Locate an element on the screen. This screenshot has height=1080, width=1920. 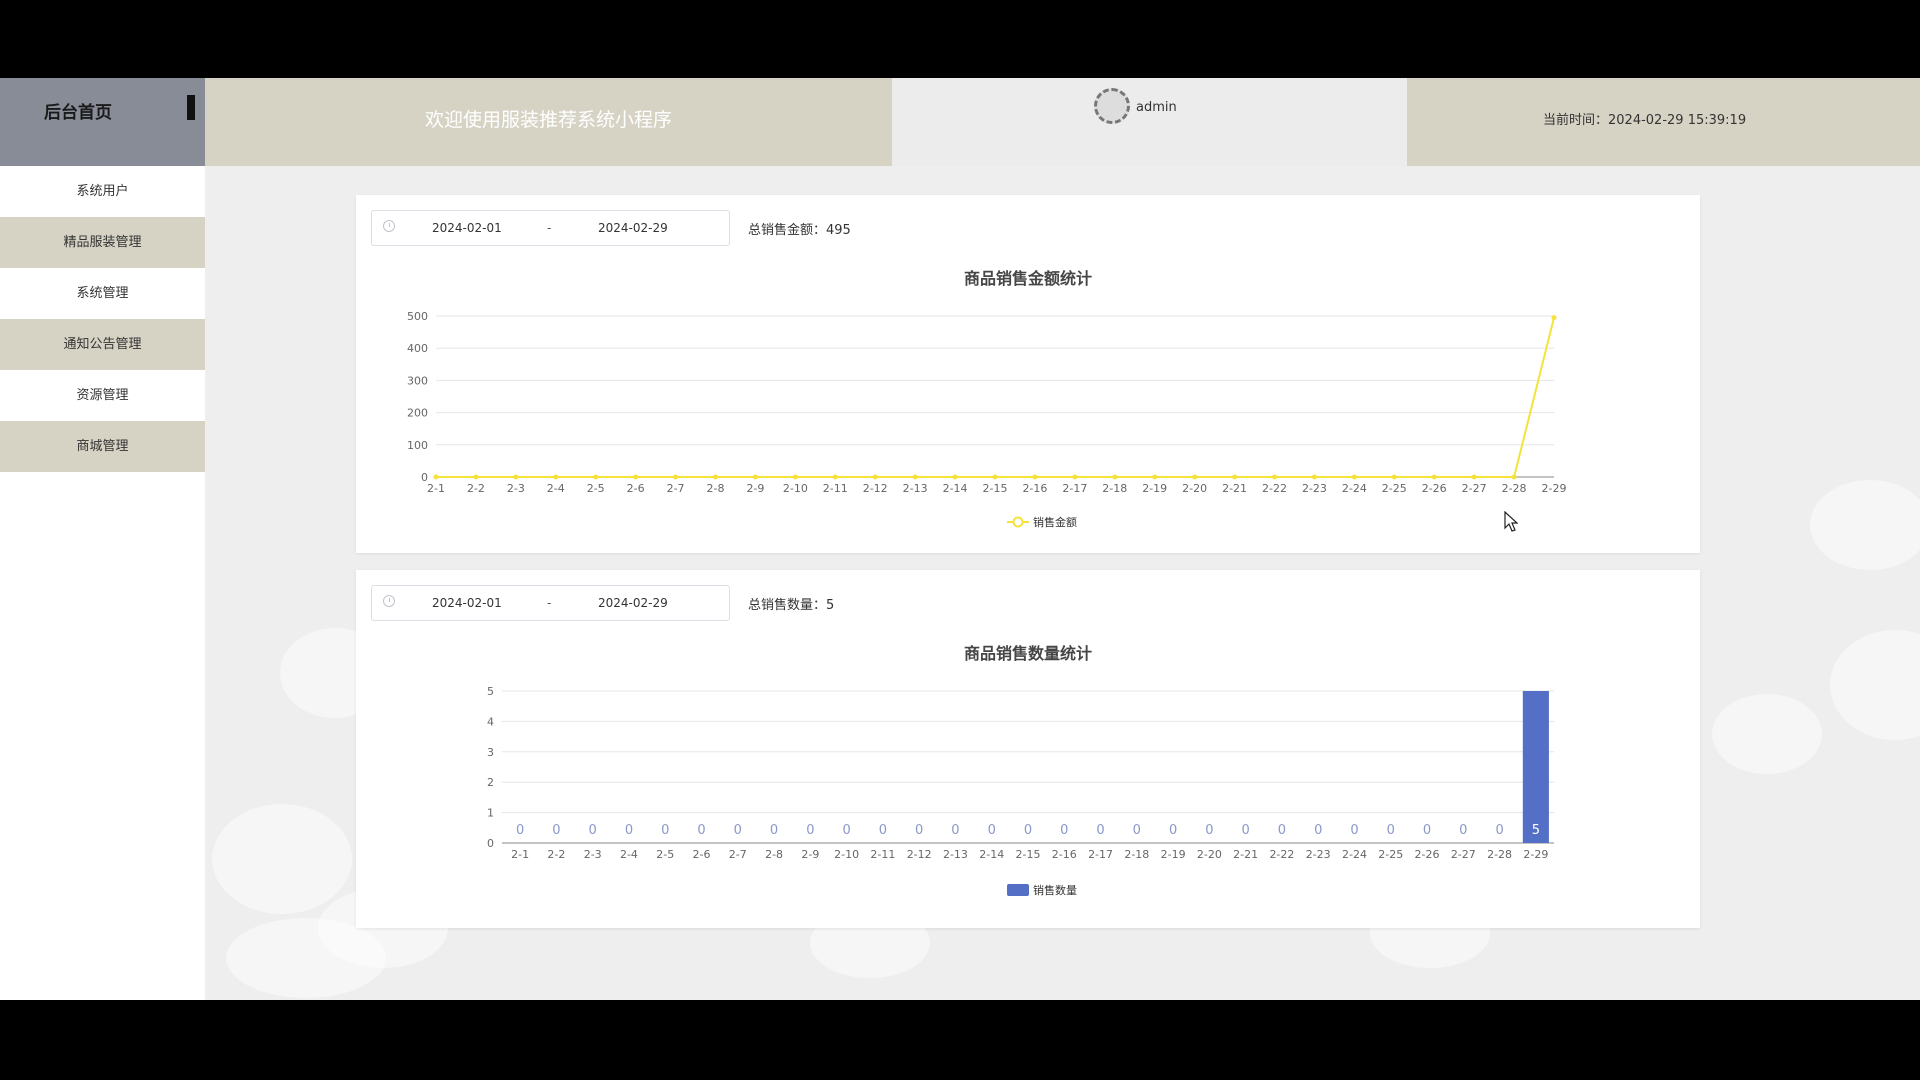
y-tick-label: 3 is located at coordinates (490, 752).